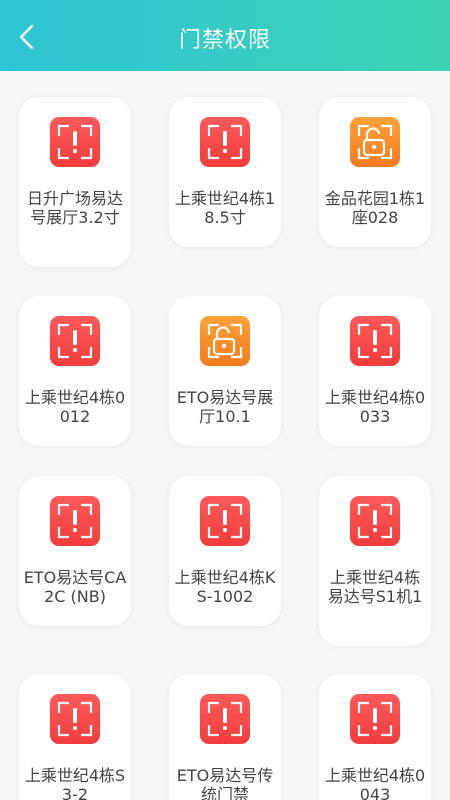 The width and height of the screenshot is (450, 800). I want to click on app-header: 门禁权限, so click(225, 35).